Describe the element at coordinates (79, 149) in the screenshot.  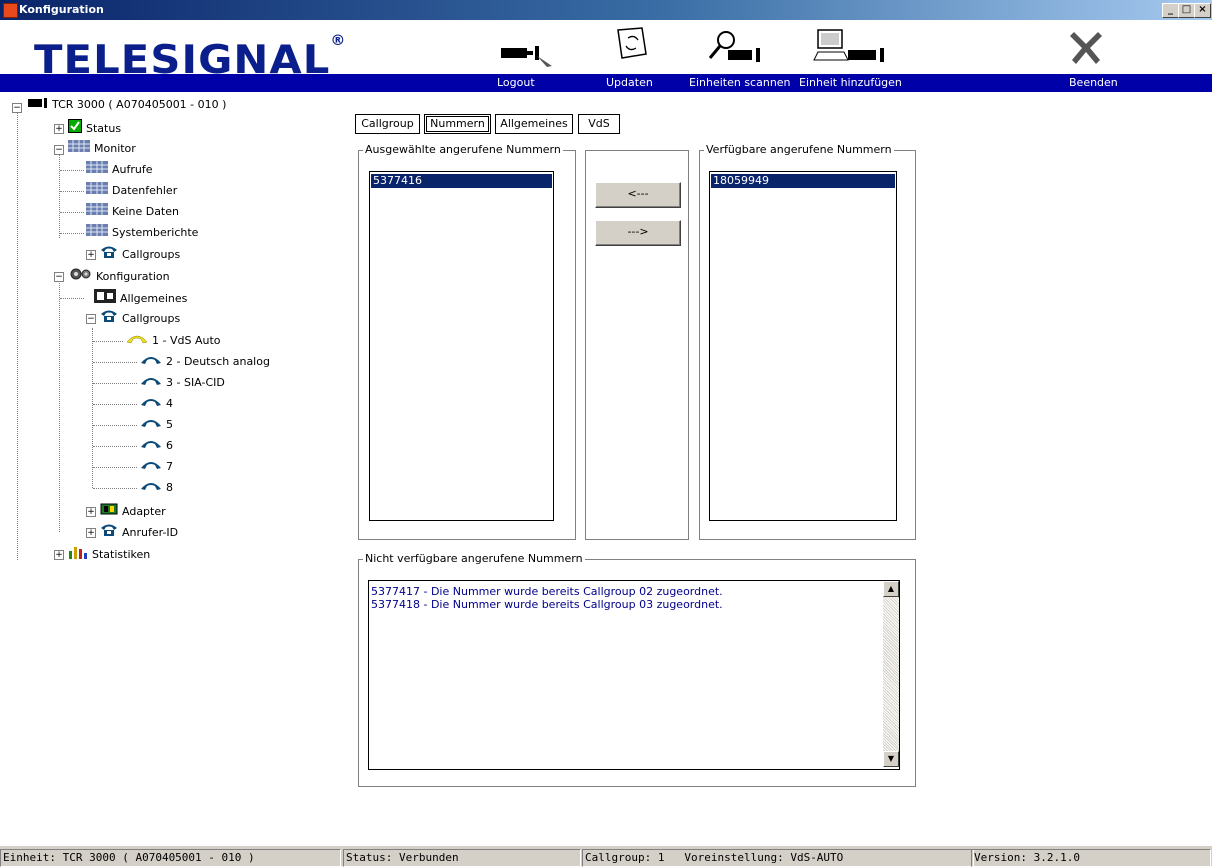
I see `monitor-grid-icon` at that location.